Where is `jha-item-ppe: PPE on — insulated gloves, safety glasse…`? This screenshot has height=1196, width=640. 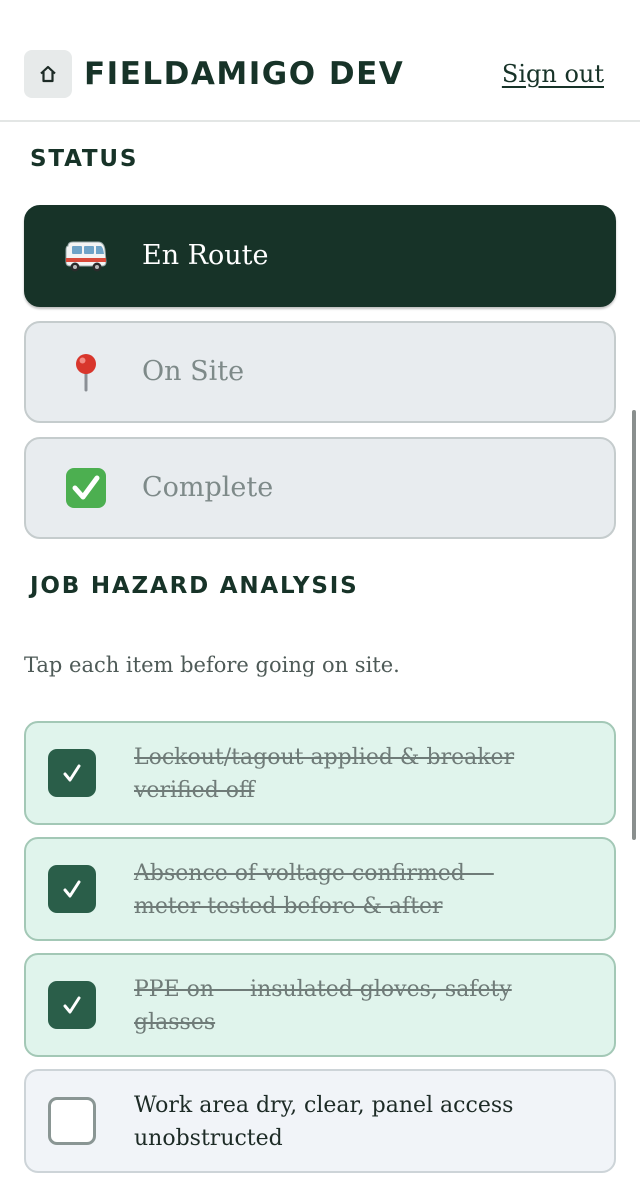 jha-item-ppe: PPE on — insulated gloves, safety glasse… is located at coordinates (320, 1005).